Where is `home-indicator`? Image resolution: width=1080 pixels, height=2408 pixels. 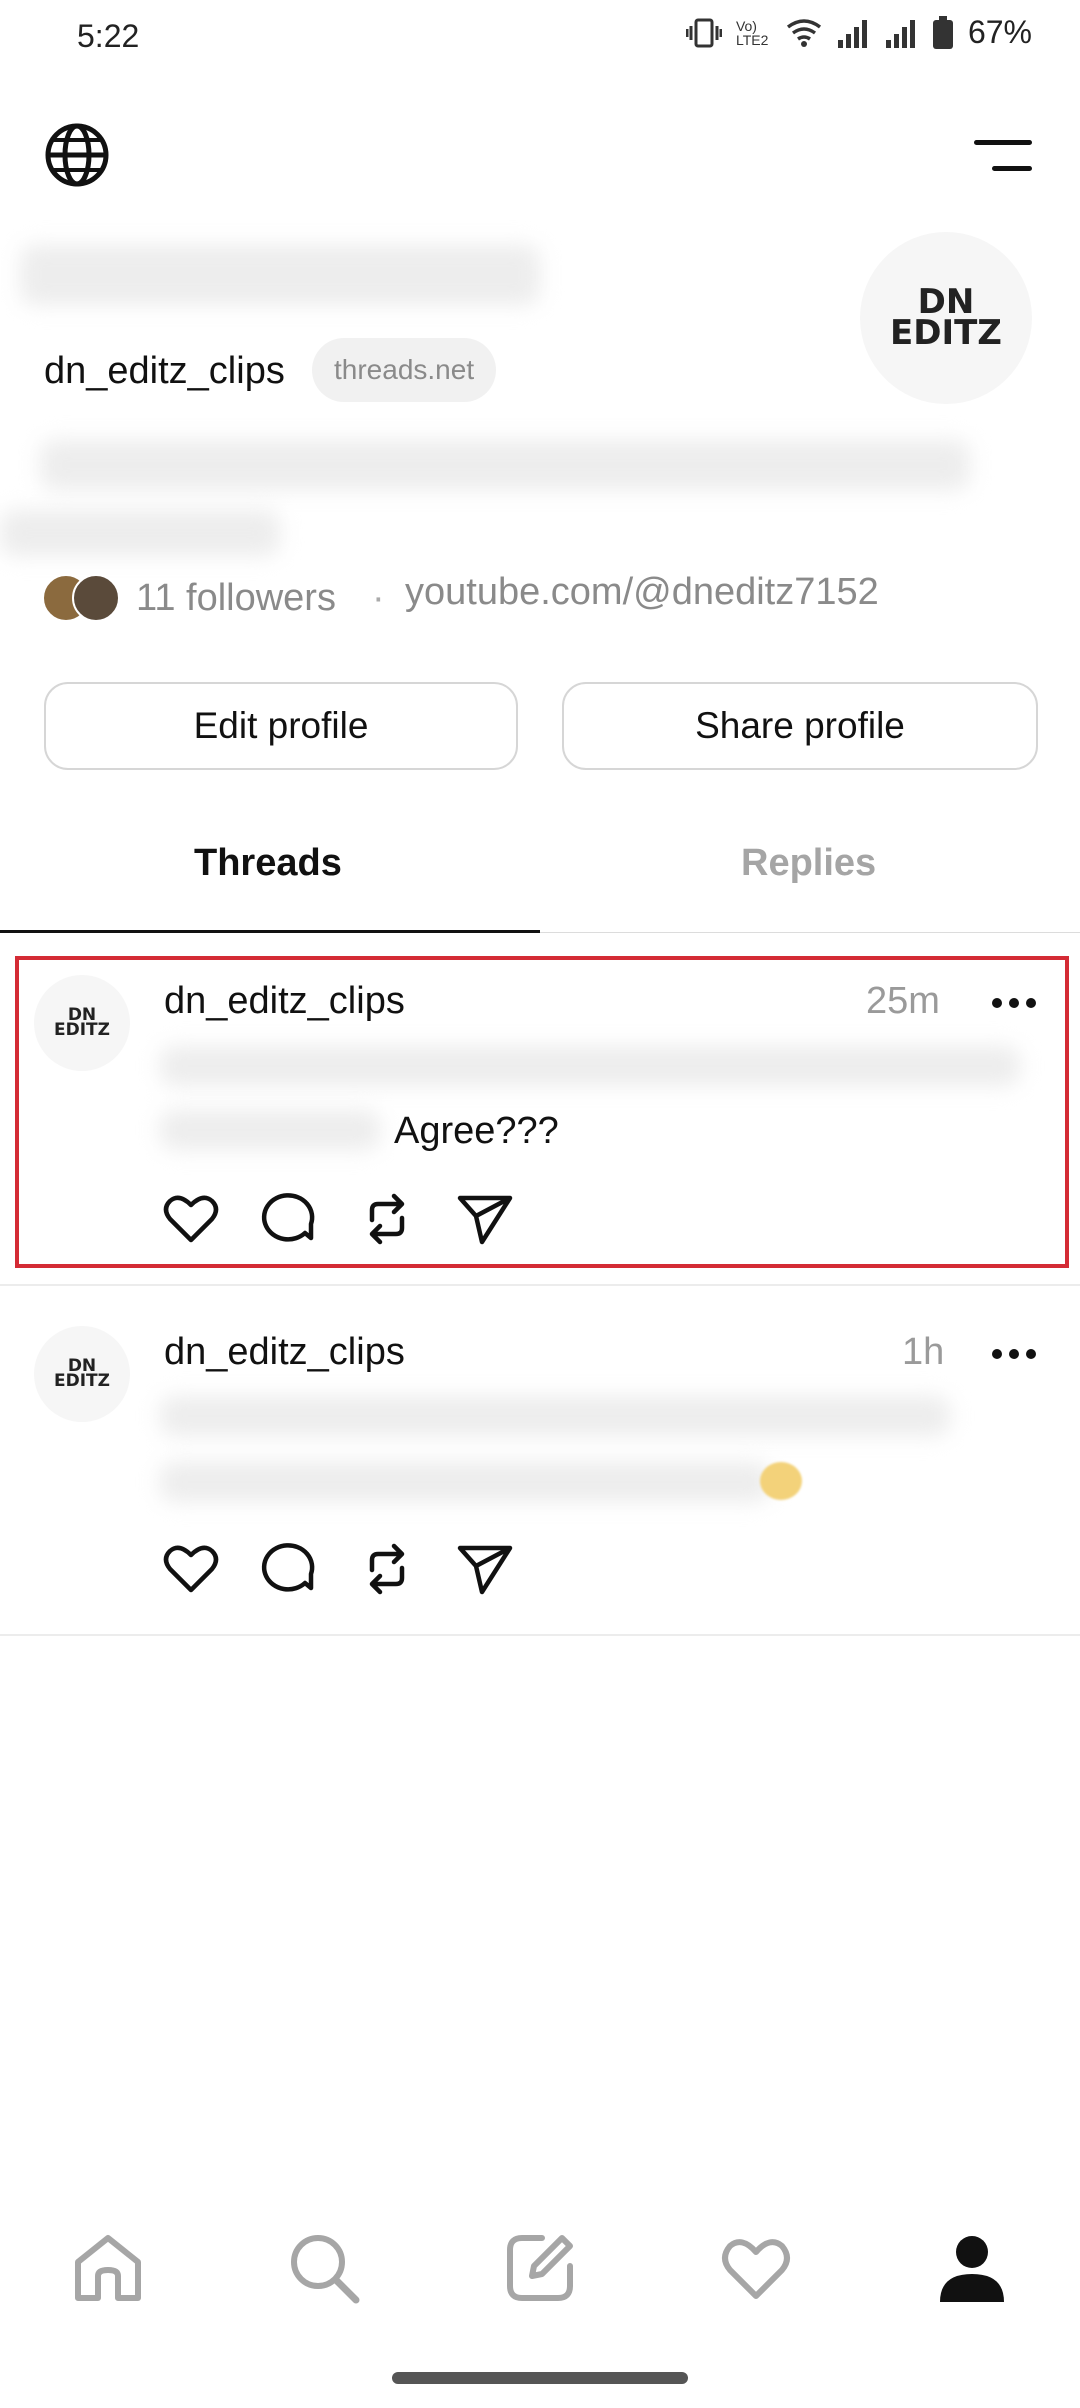
home-indicator is located at coordinates (540, 2378).